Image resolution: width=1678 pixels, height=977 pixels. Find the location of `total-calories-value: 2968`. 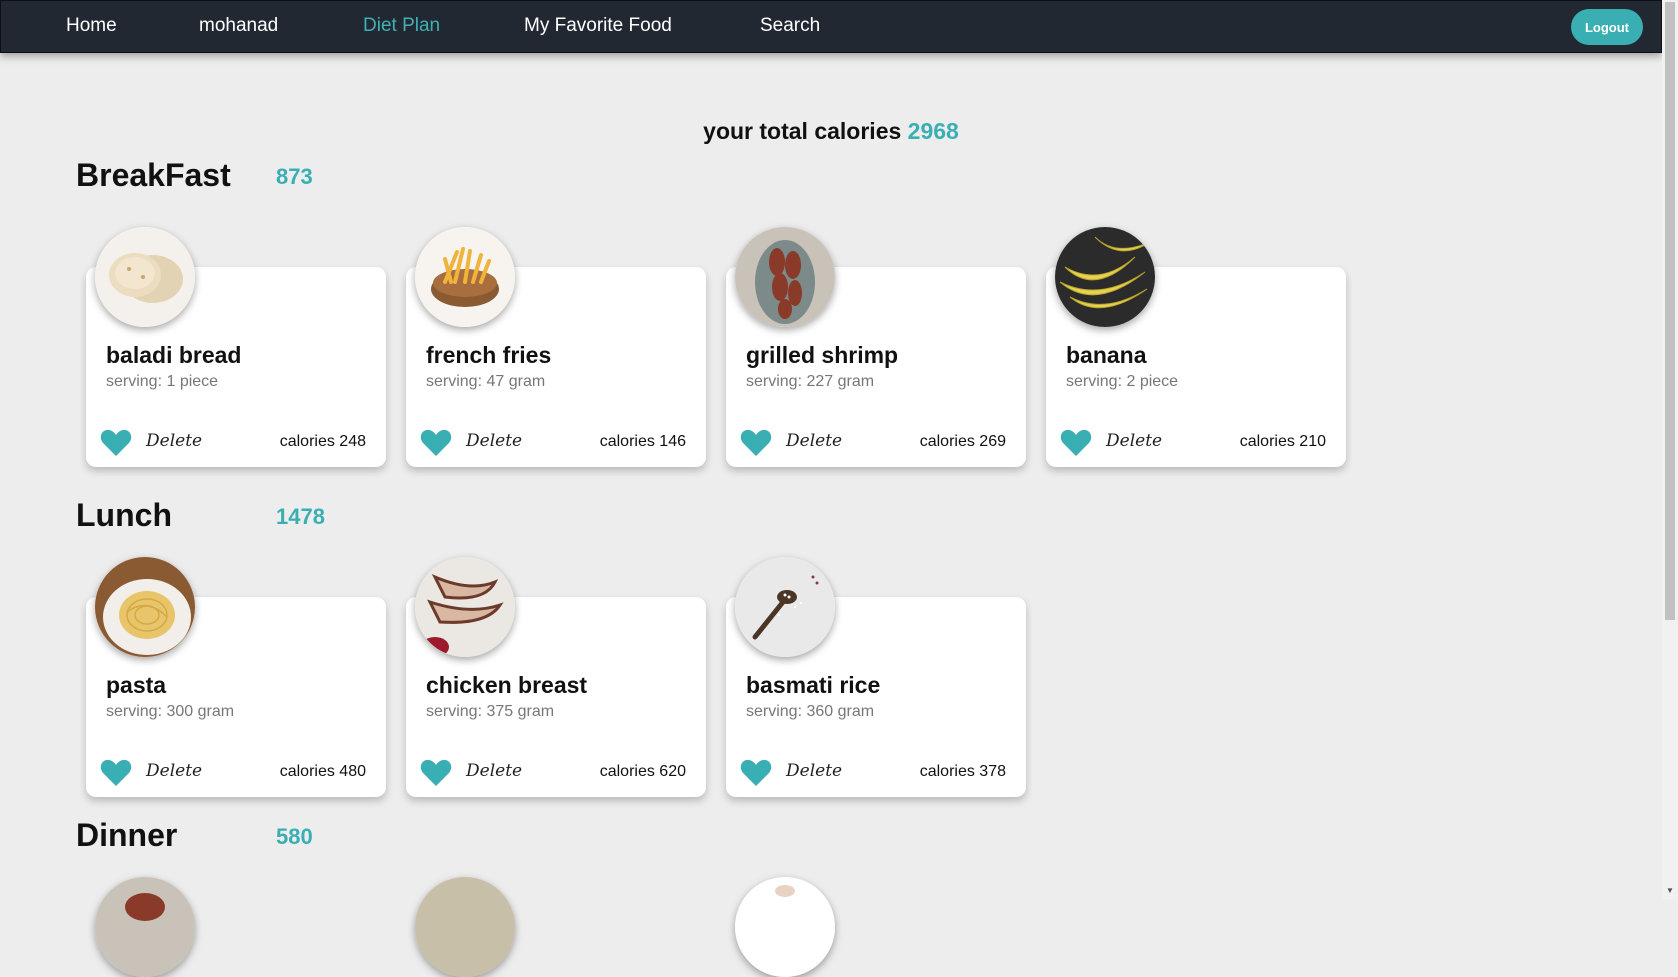

total-calories-value: 2968 is located at coordinates (933, 131).